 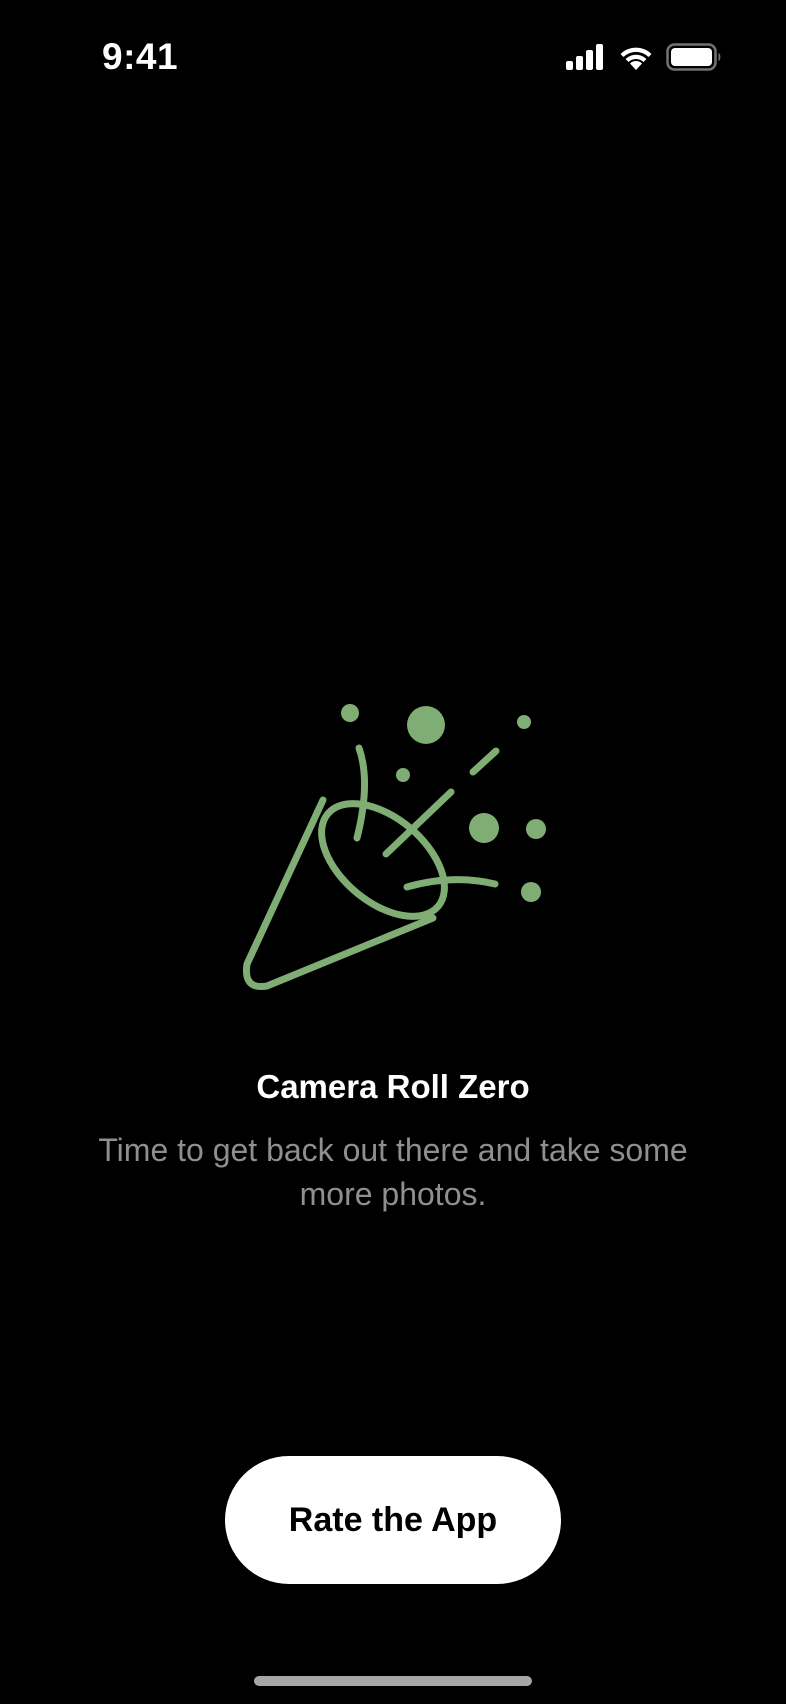 I want to click on battery-icon, so click(x=694, y=59).